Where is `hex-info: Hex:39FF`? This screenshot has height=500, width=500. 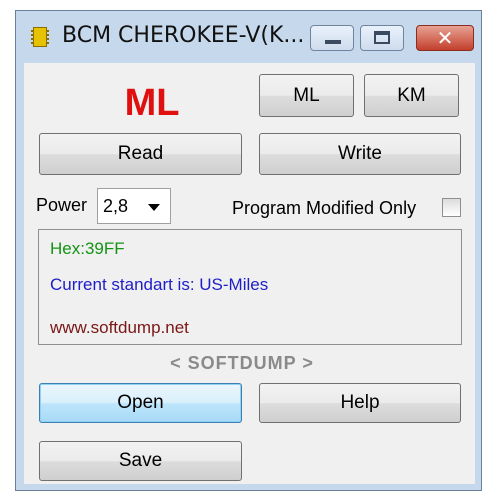 hex-info: Hex:39FF is located at coordinates (87, 248).